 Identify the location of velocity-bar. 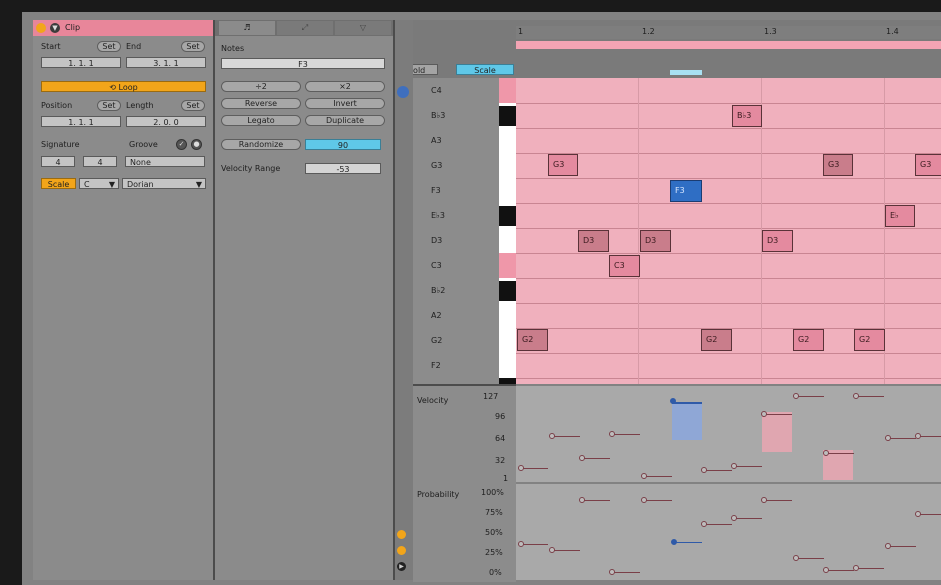
(777, 432).